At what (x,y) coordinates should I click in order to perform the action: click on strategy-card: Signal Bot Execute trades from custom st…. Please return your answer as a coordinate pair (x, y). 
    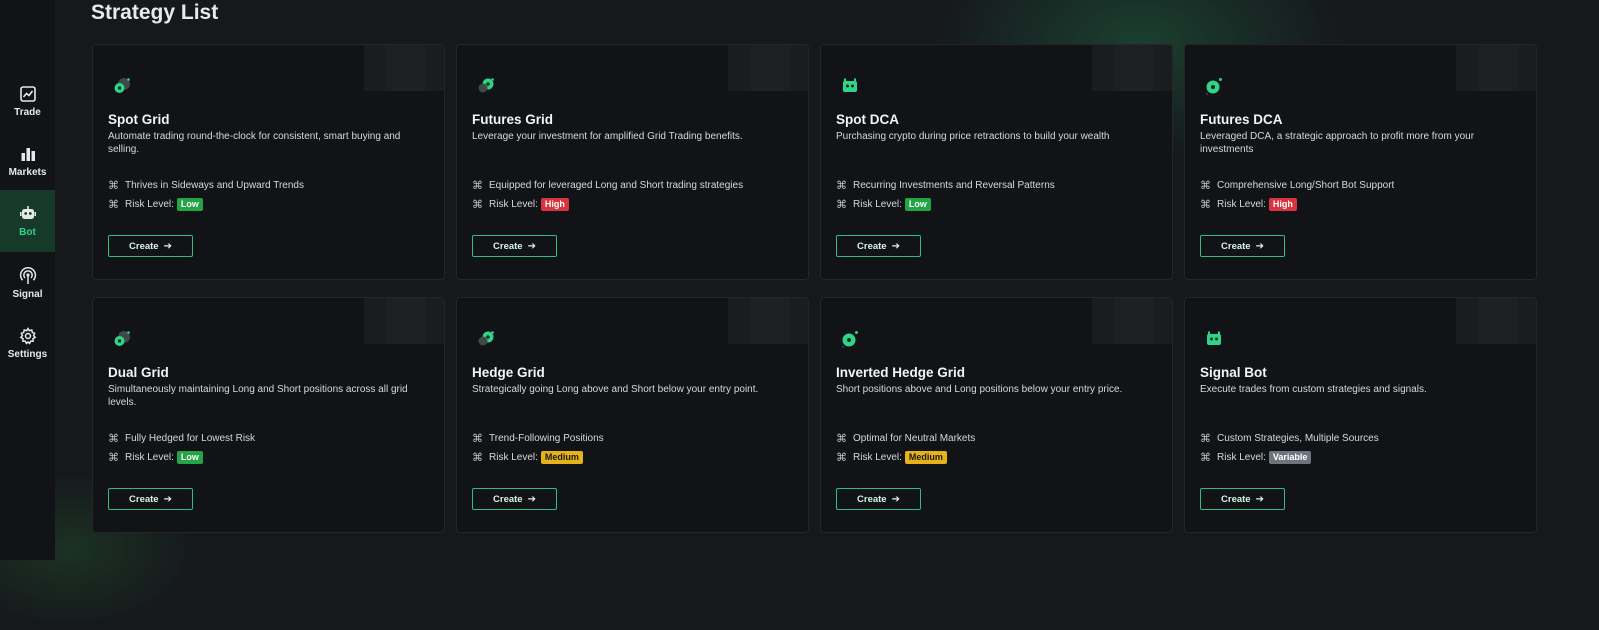
    Looking at the image, I should click on (1360, 415).